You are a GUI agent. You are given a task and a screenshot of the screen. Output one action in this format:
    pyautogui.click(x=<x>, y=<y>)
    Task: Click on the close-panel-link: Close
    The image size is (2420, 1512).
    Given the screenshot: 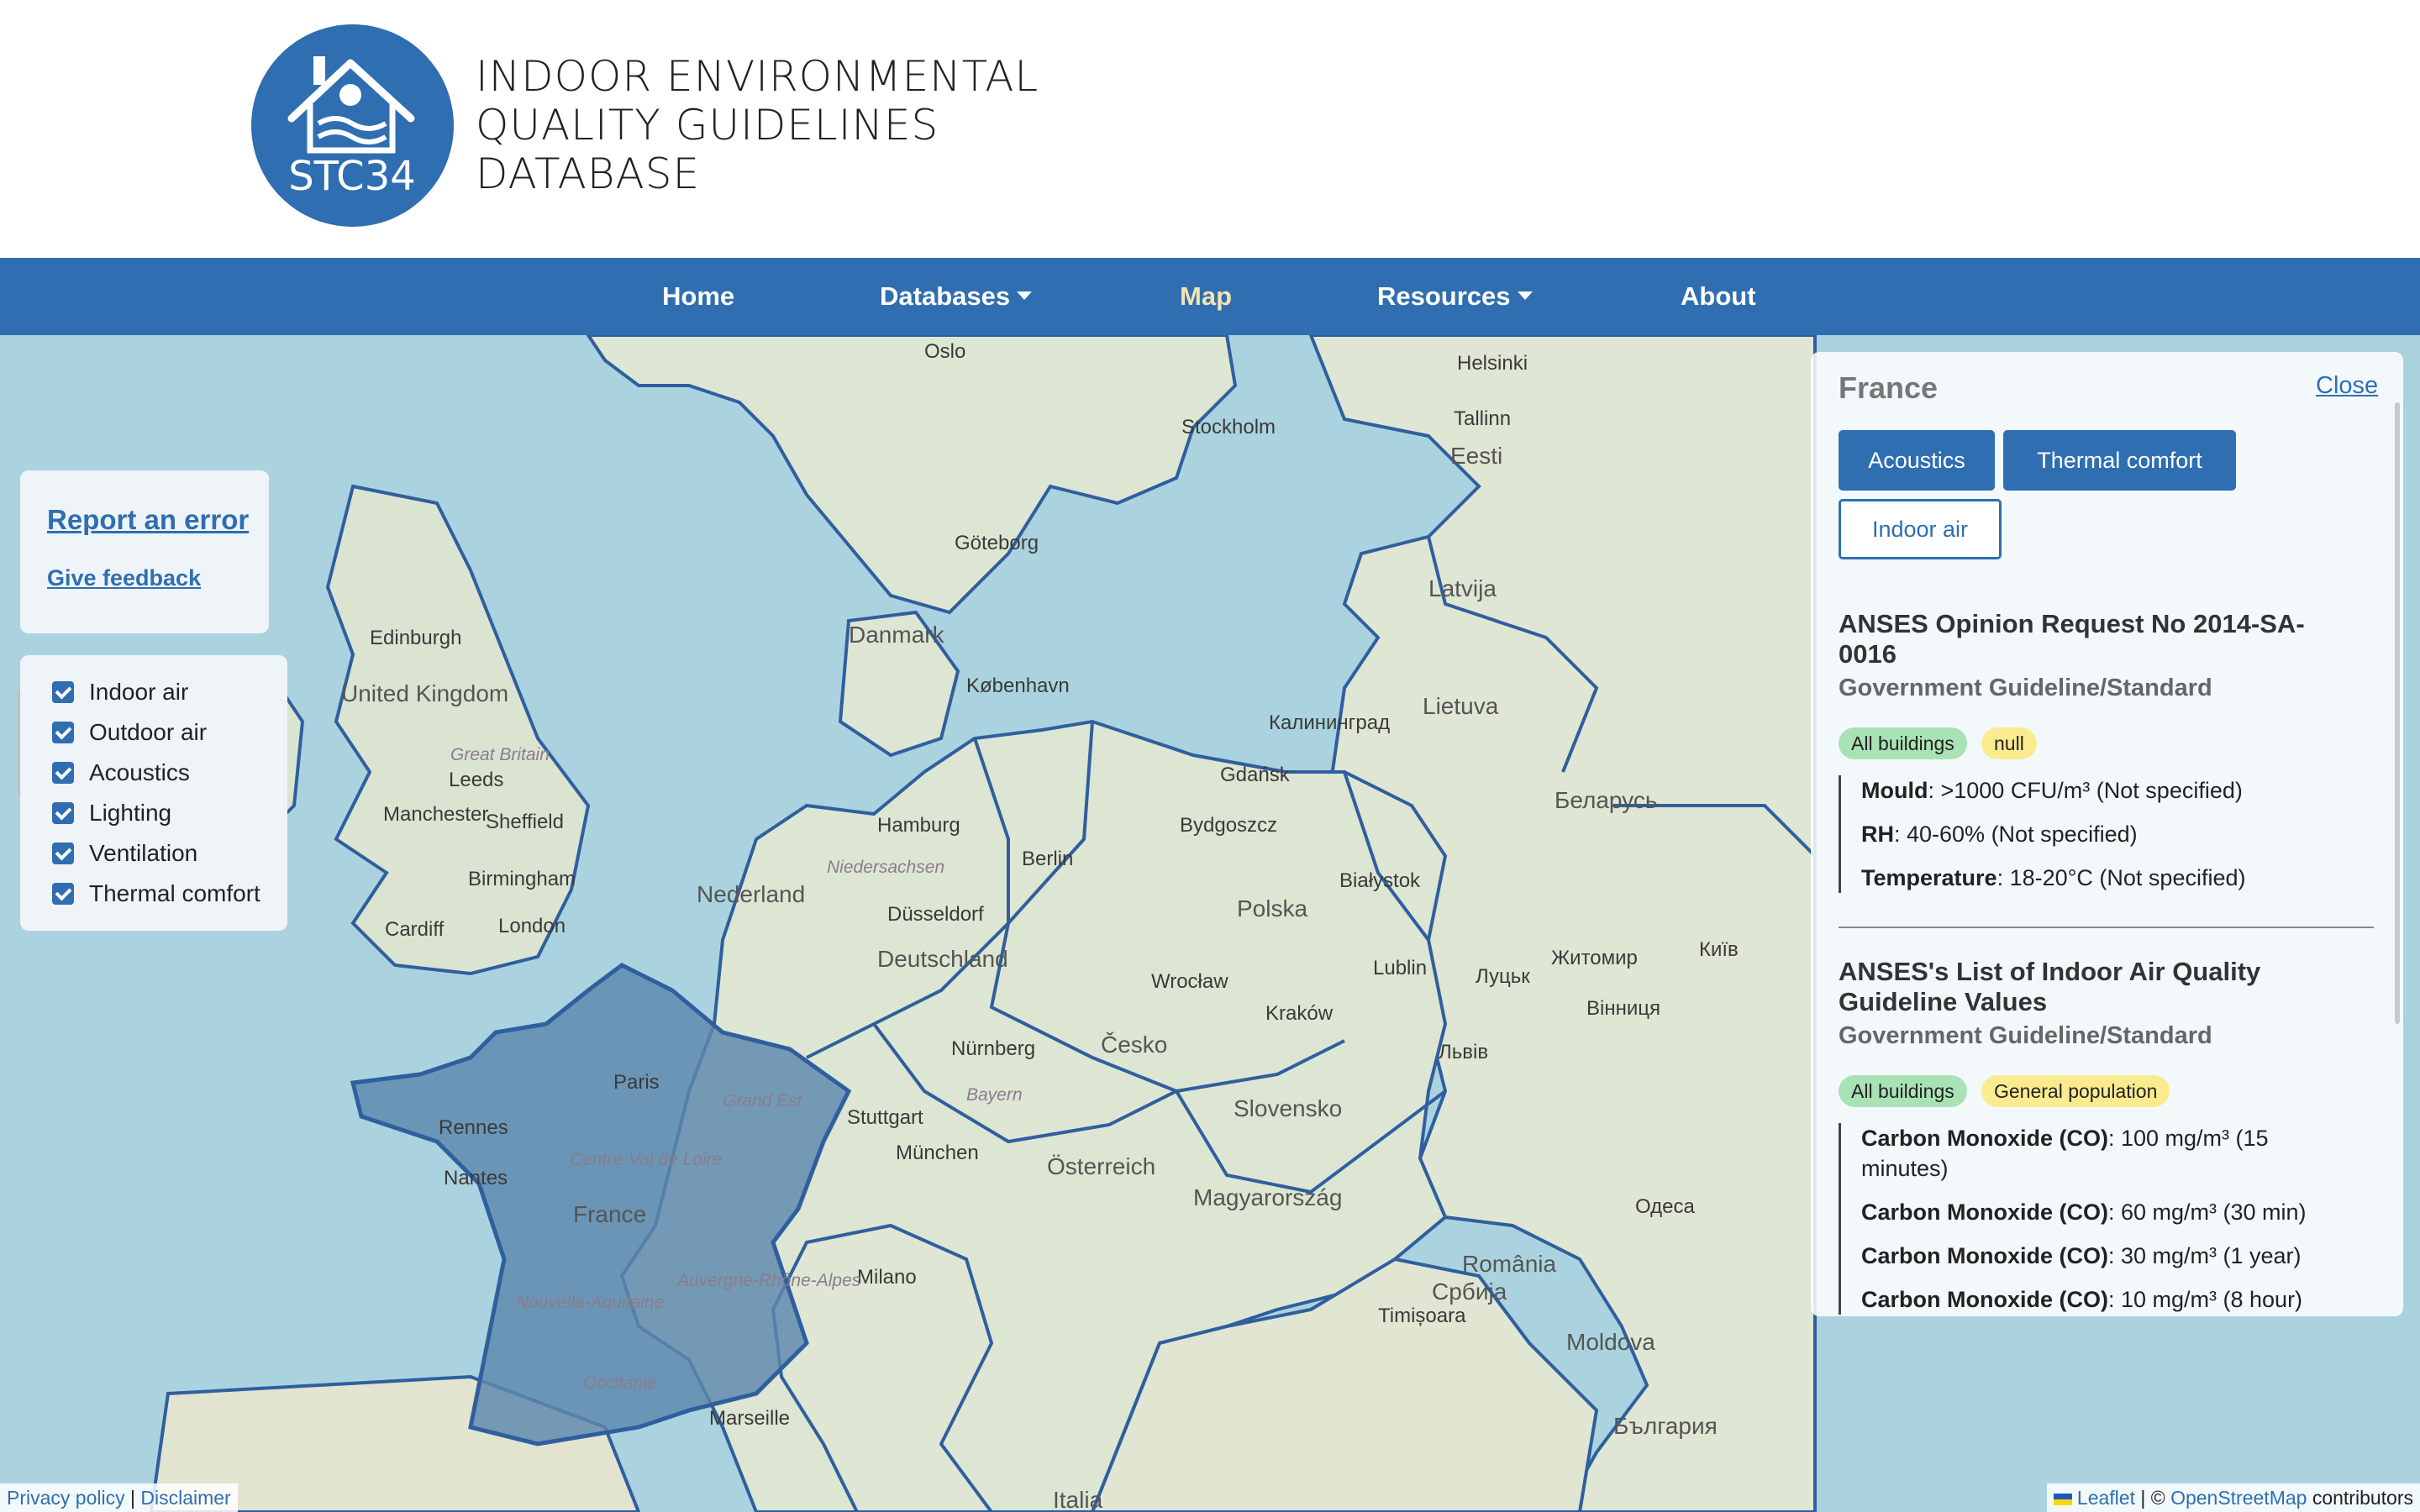 What is the action you would take?
    pyautogui.click(x=2347, y=386)
    